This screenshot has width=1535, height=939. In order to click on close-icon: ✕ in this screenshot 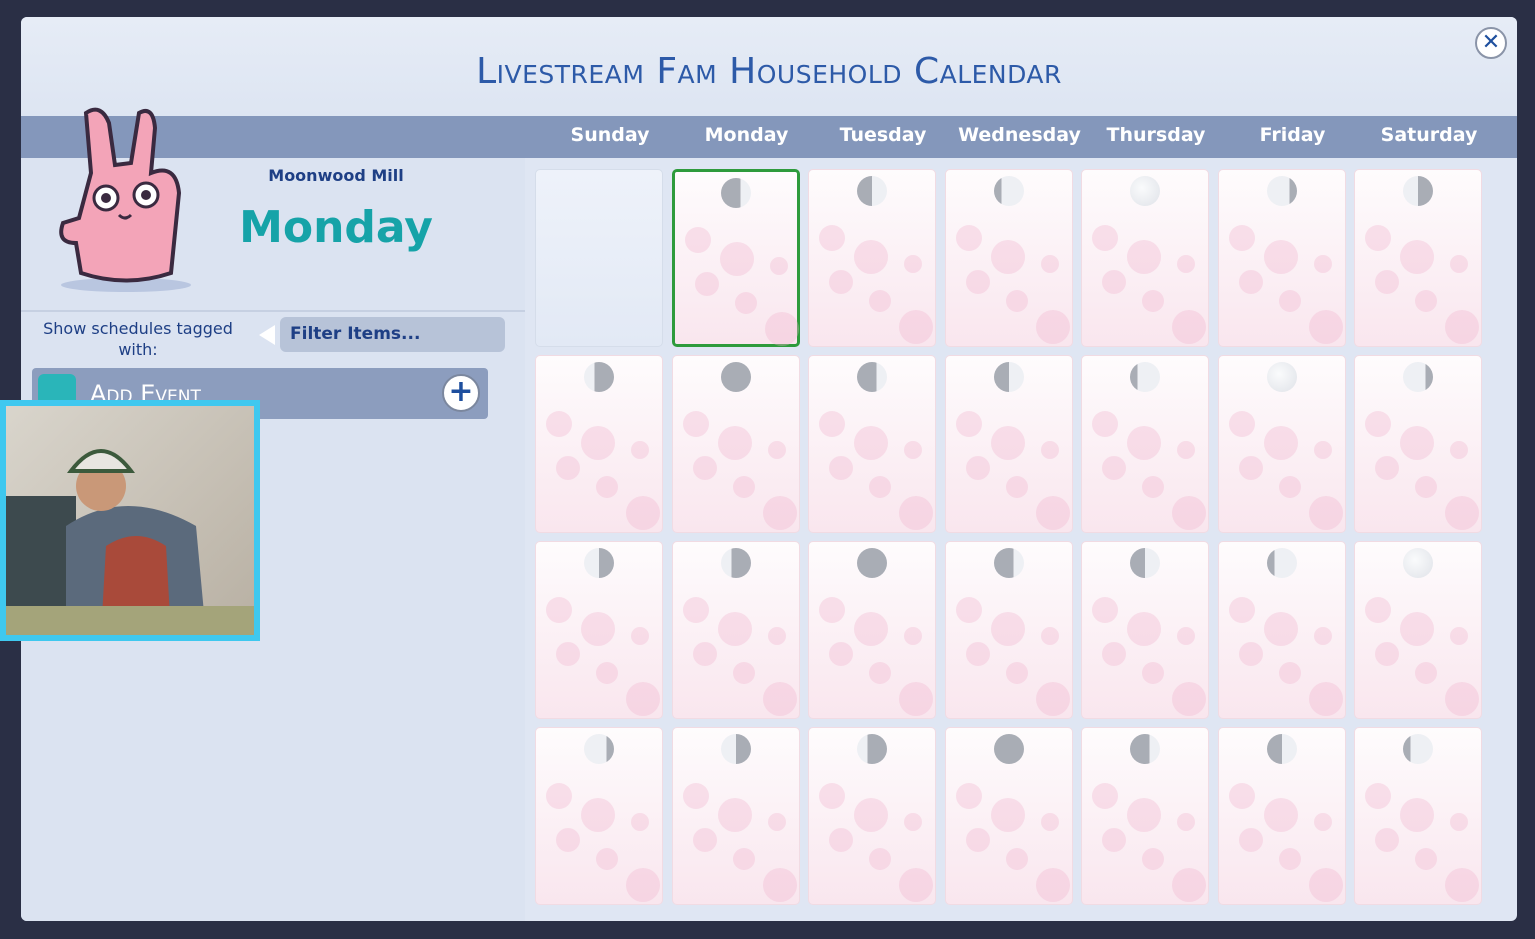, I will do `click(1491, 42)`.